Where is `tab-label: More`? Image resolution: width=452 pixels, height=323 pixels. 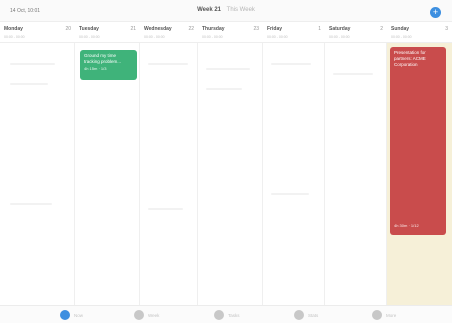 tab-label: More is located at coordinates (391, 315).